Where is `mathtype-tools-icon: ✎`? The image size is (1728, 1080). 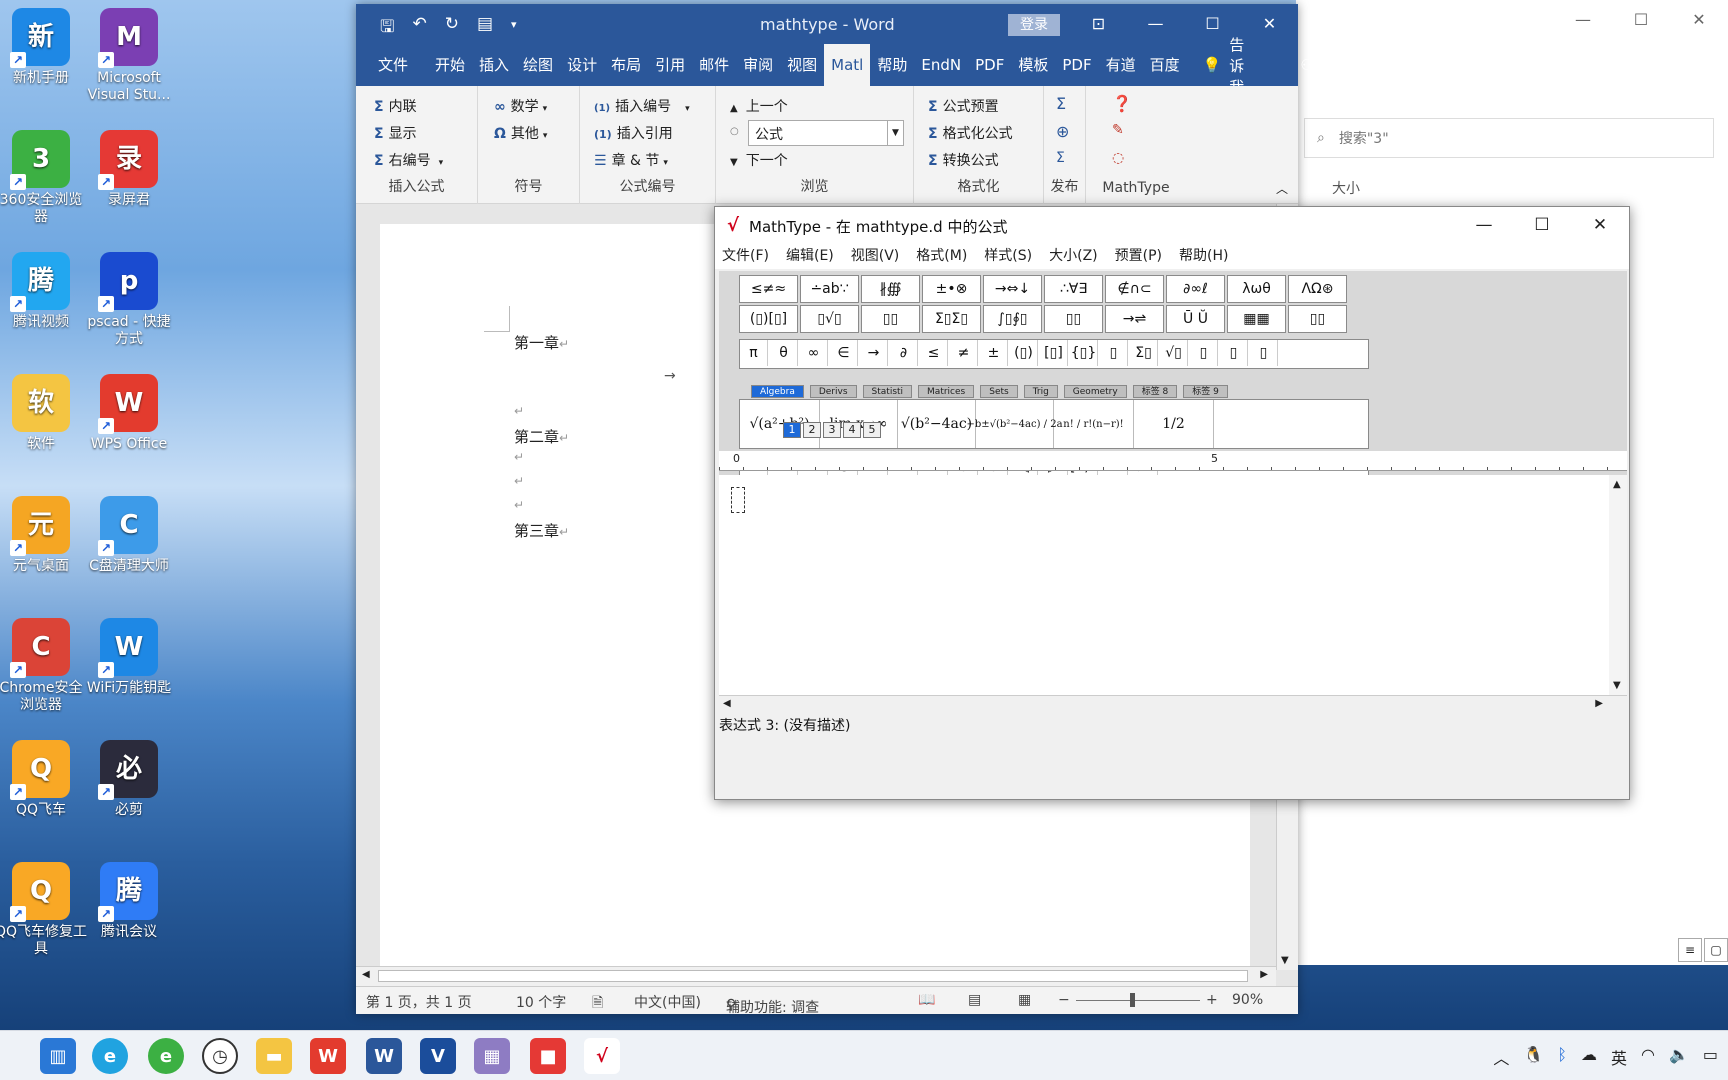 mathtype-tools-icon: ✎ is located at coordinates (1118, 130).